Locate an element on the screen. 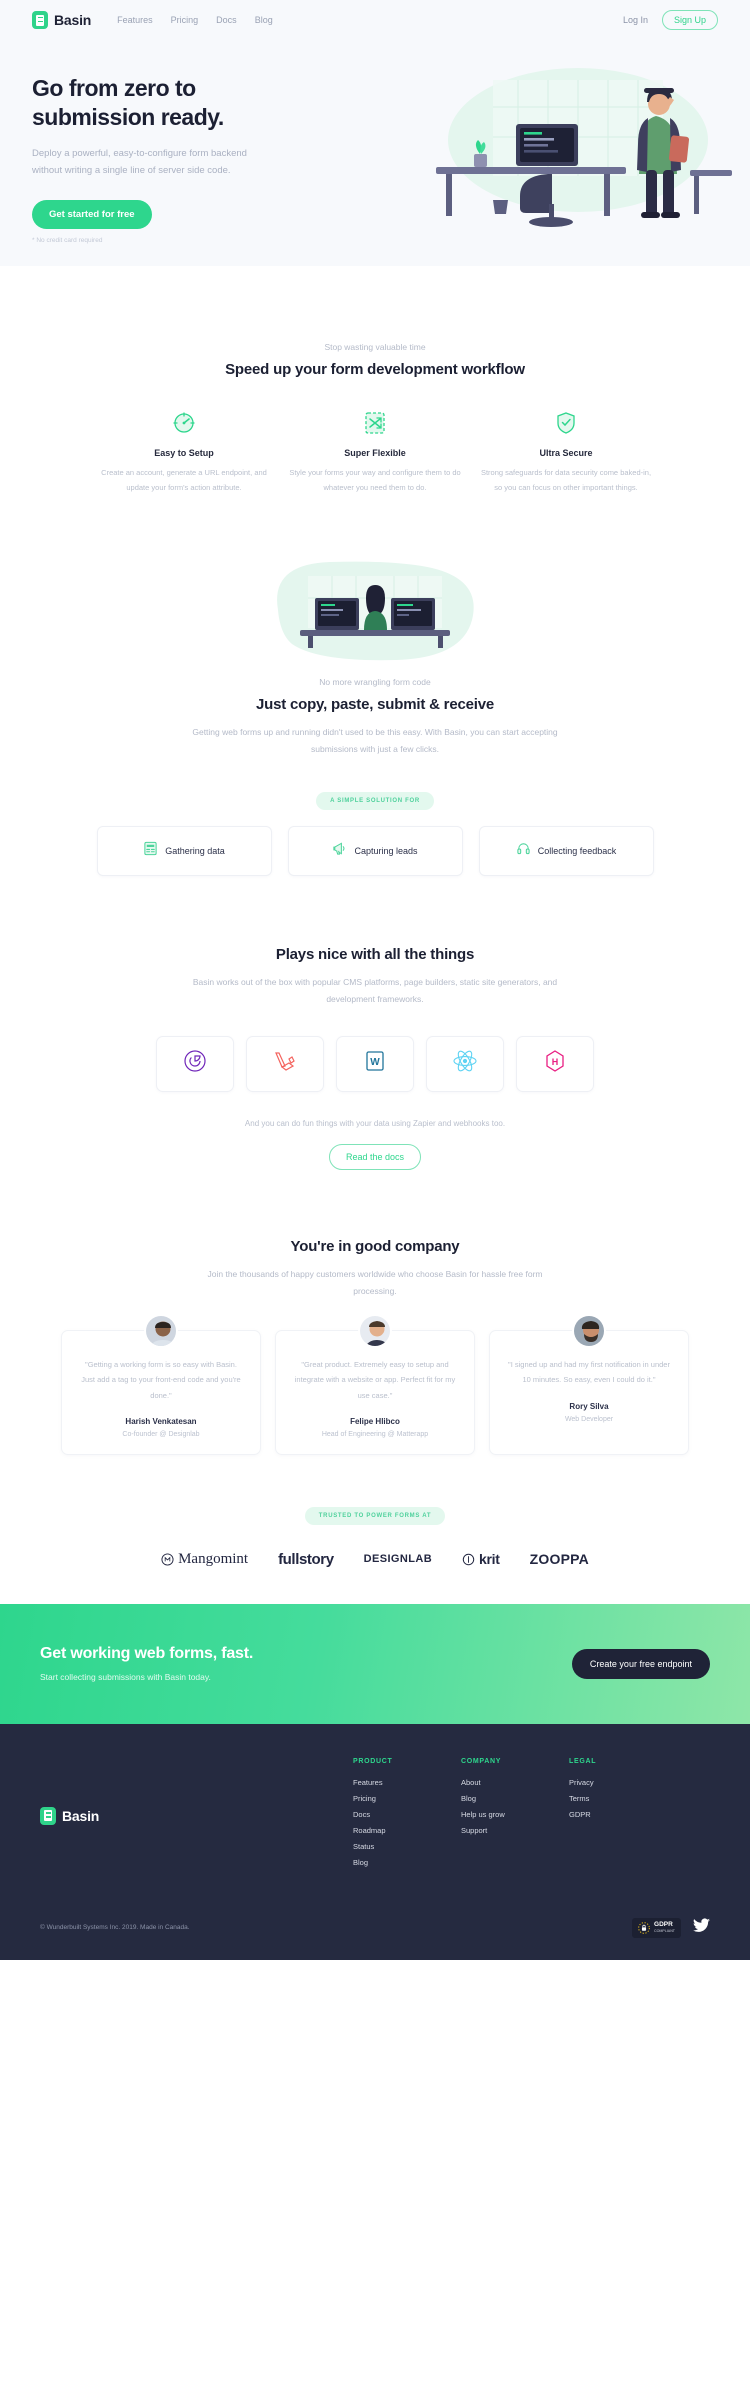  integration-logos: W H is located at coordinates (375, 1063).